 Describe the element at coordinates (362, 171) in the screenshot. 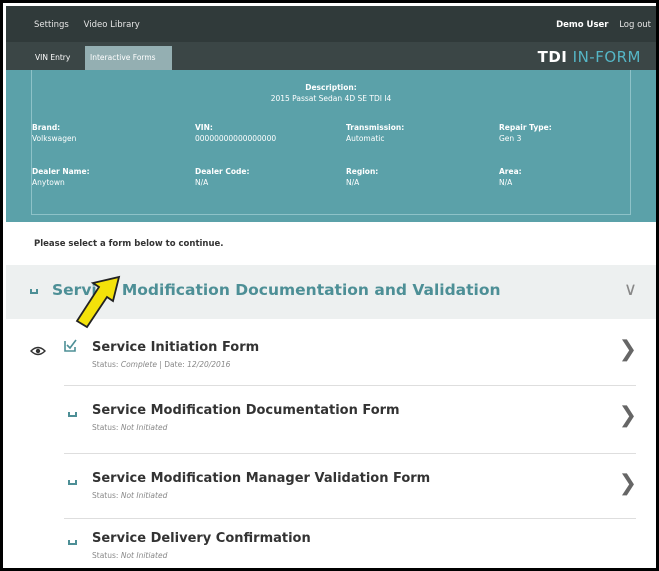

I see `region-label: Region:` at that location.